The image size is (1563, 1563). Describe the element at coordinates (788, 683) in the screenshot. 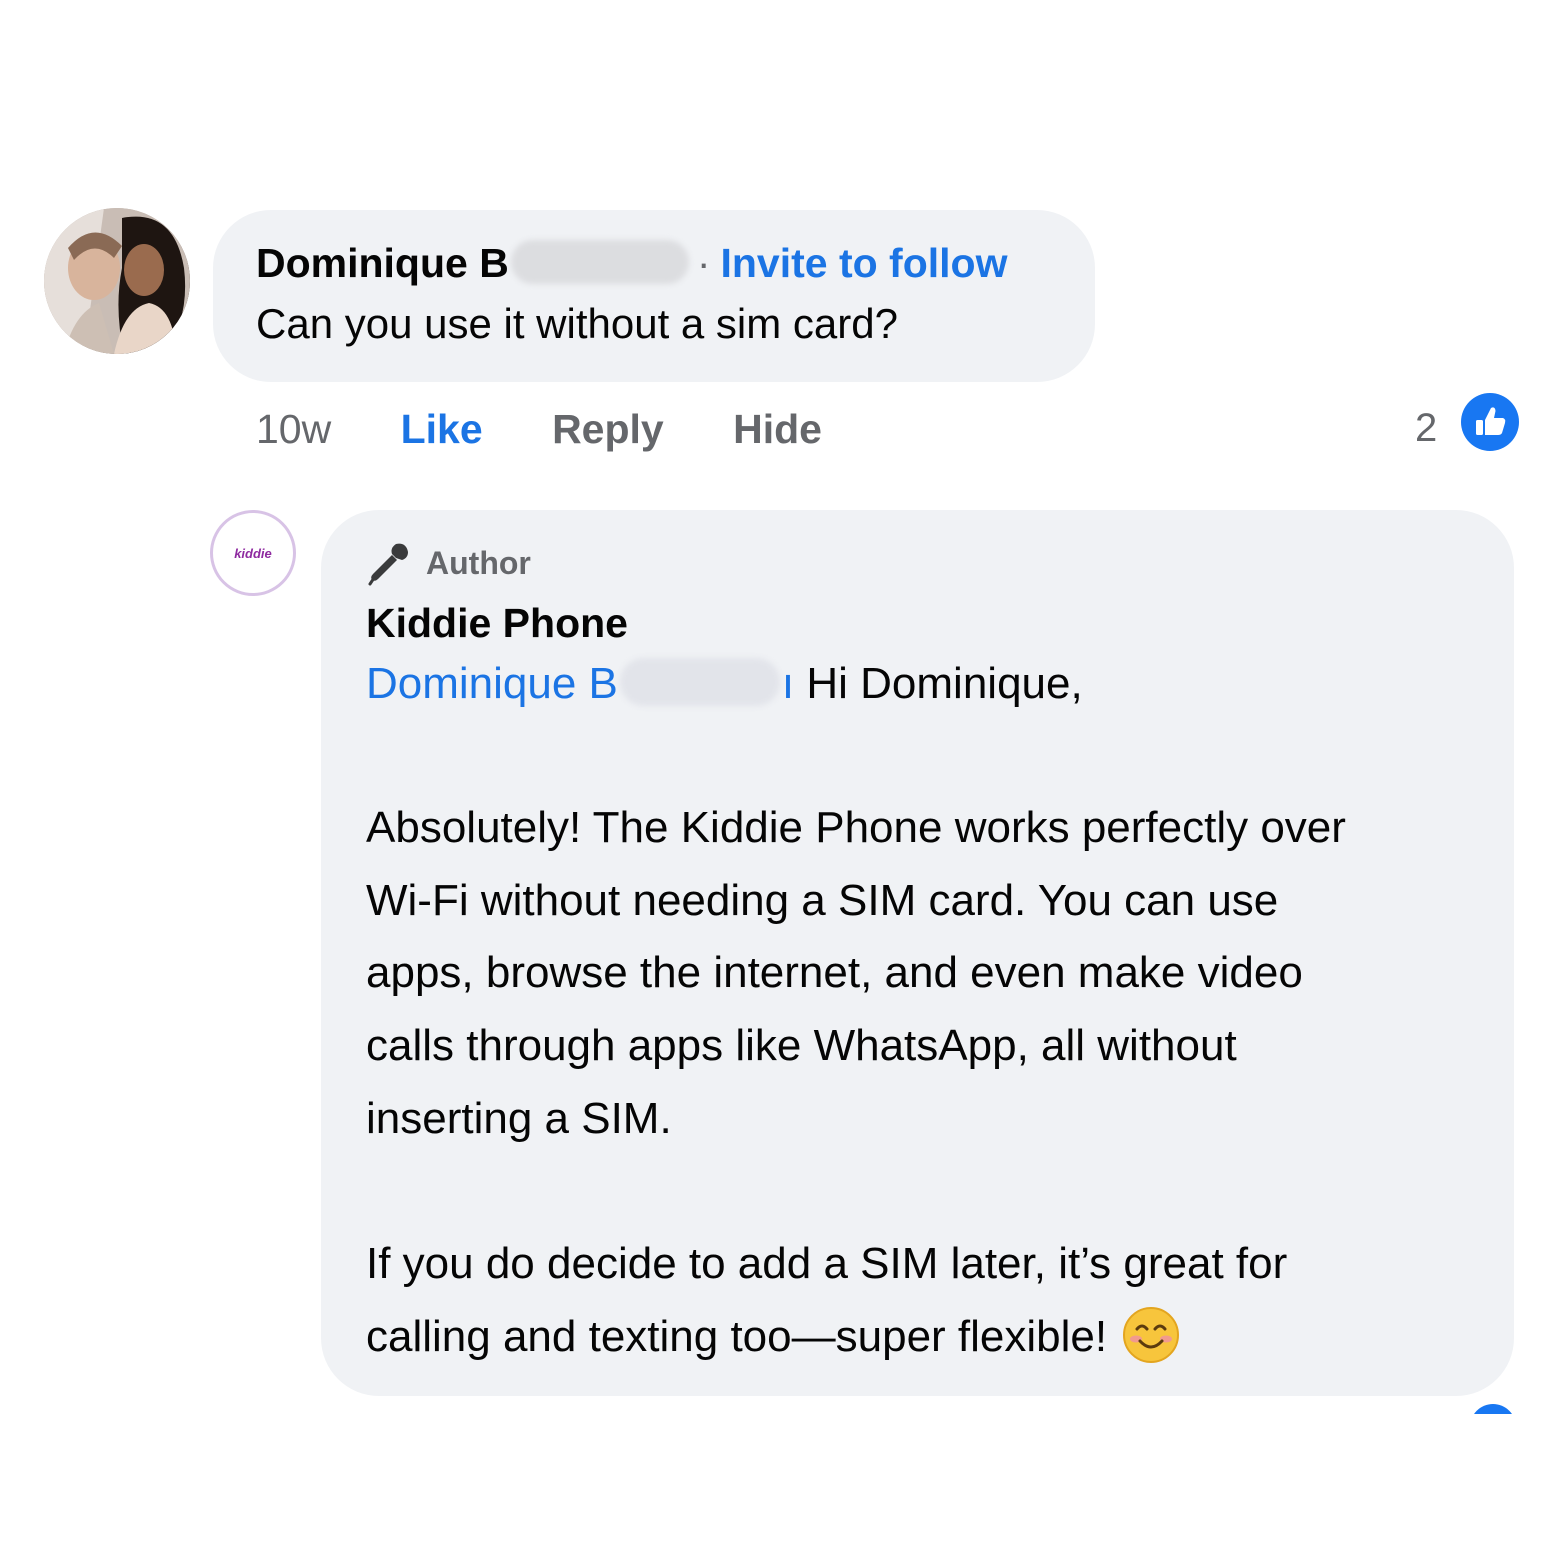

I see `mention-link-tail: ı` at that location.